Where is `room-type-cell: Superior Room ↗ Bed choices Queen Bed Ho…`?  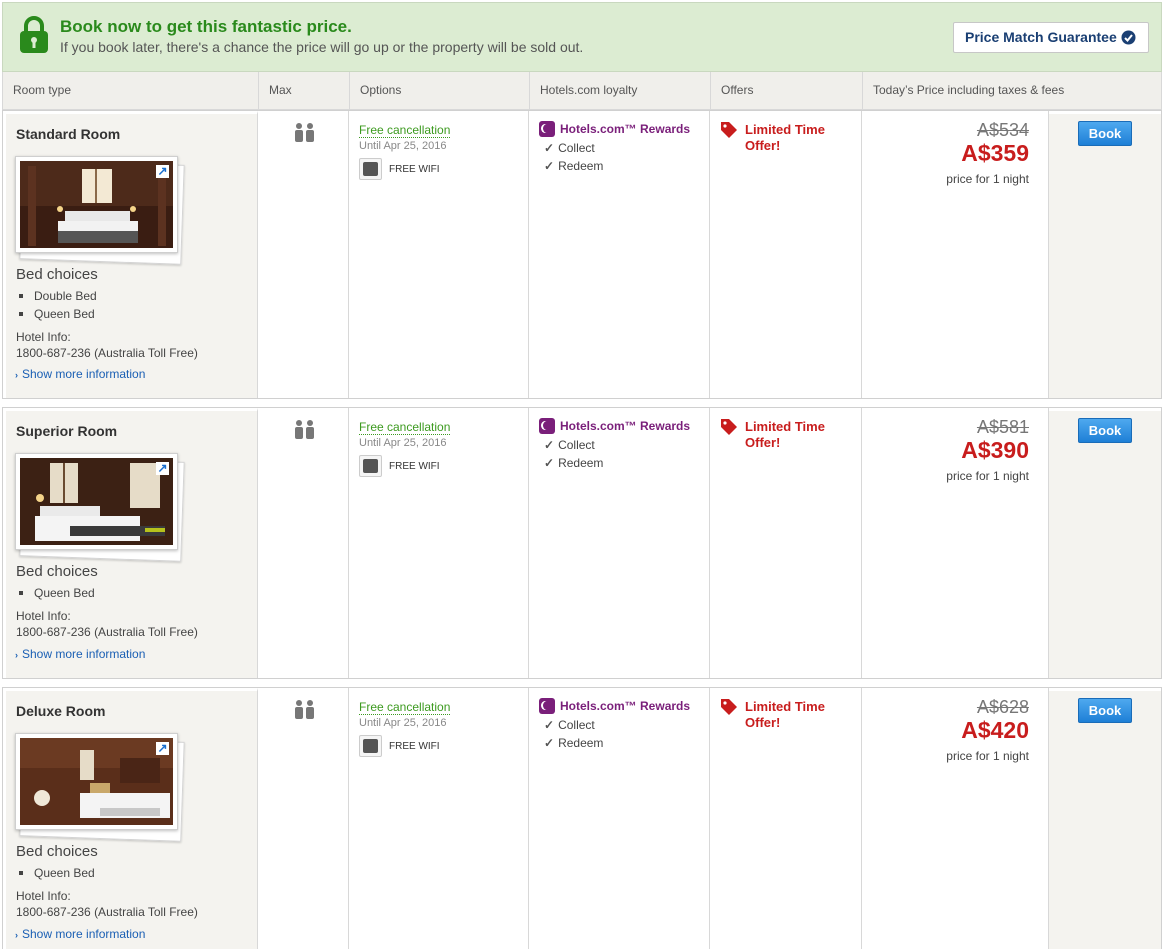
room-type-cell: Superior Room ↗ Bed choices Queen Bed Ho… is located at coordinates (130, 543).